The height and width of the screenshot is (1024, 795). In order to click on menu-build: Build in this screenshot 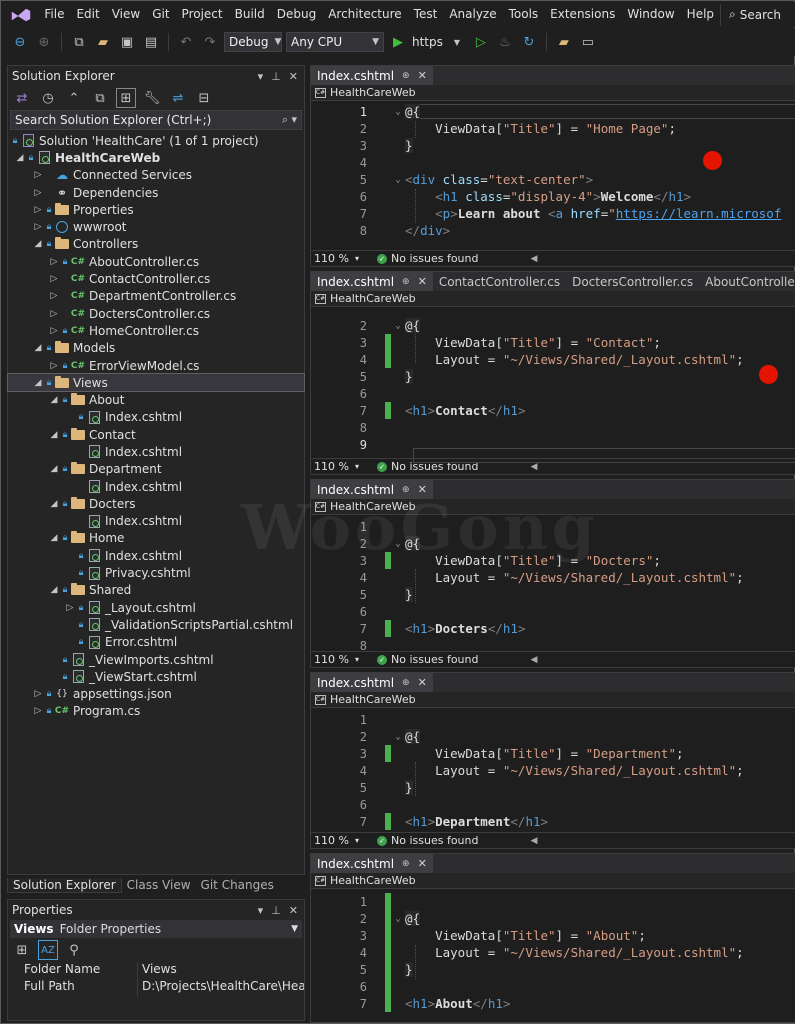, I will do `click(250, 14)`.